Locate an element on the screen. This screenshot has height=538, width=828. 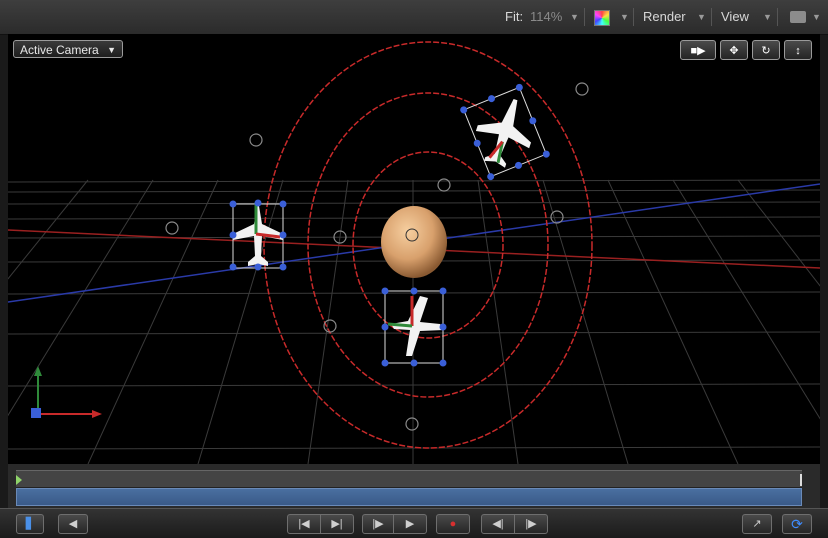
fit-label: Fit: is located at coordinates (514, 16).